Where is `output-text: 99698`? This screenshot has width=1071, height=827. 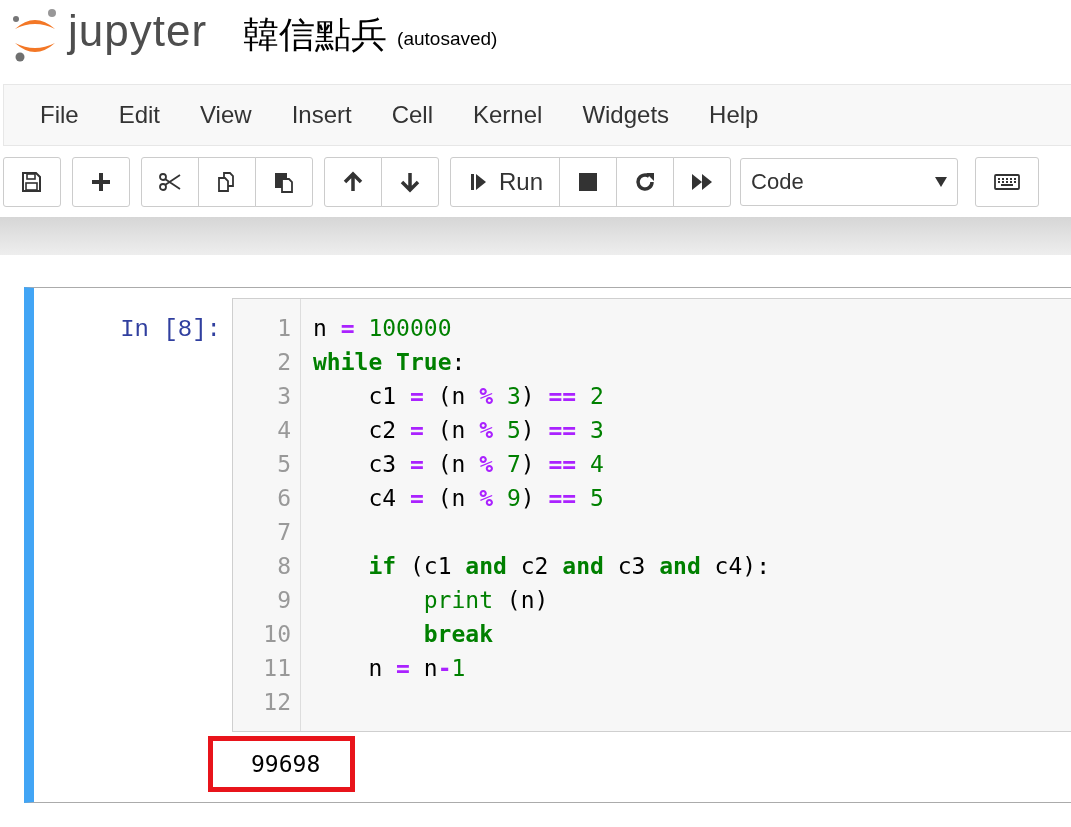 output-text: 99698 is located at coordinates (282, 764).